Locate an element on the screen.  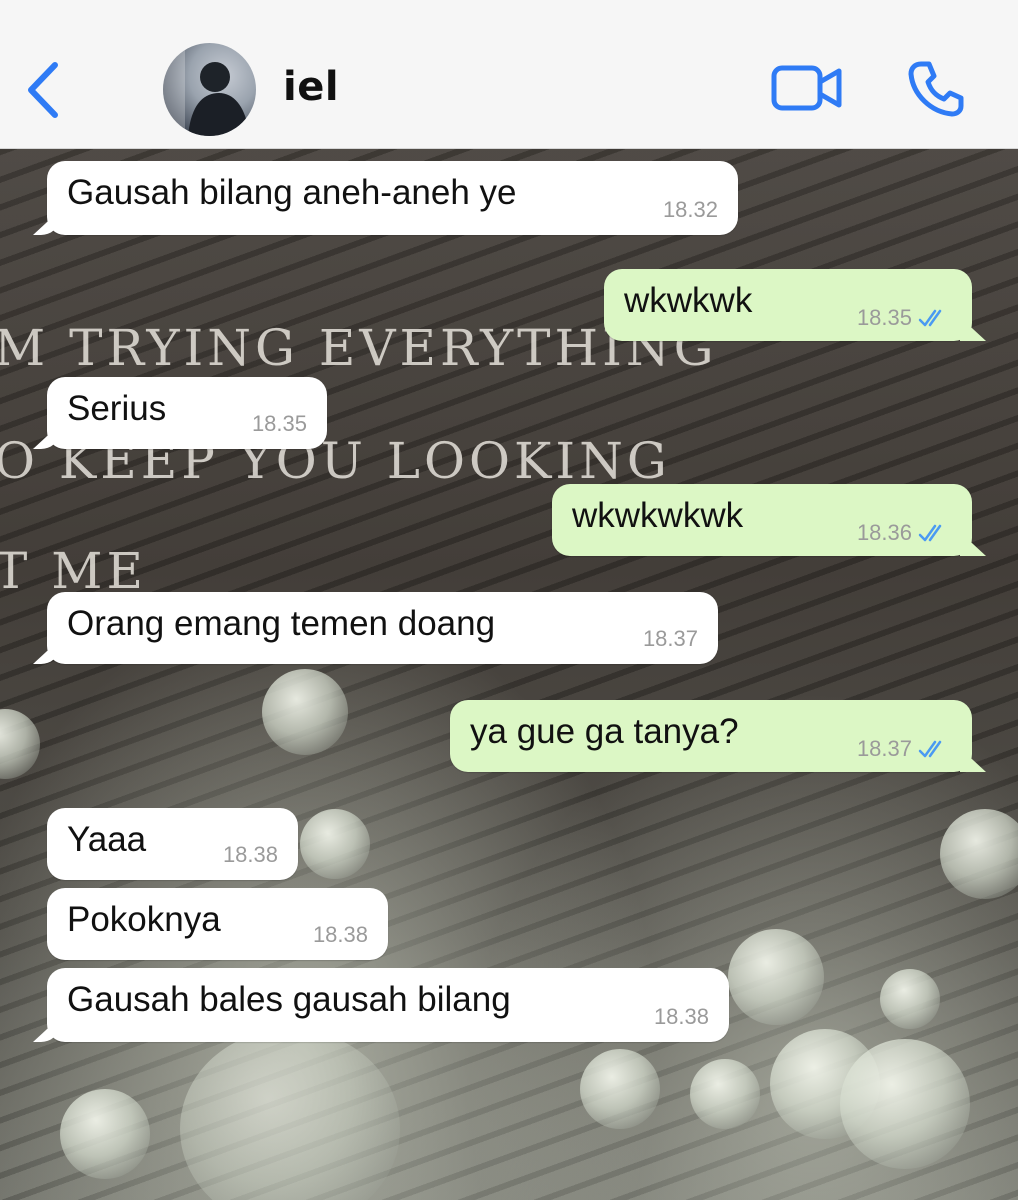
avatar-photo is located at coordinates (206, 89).